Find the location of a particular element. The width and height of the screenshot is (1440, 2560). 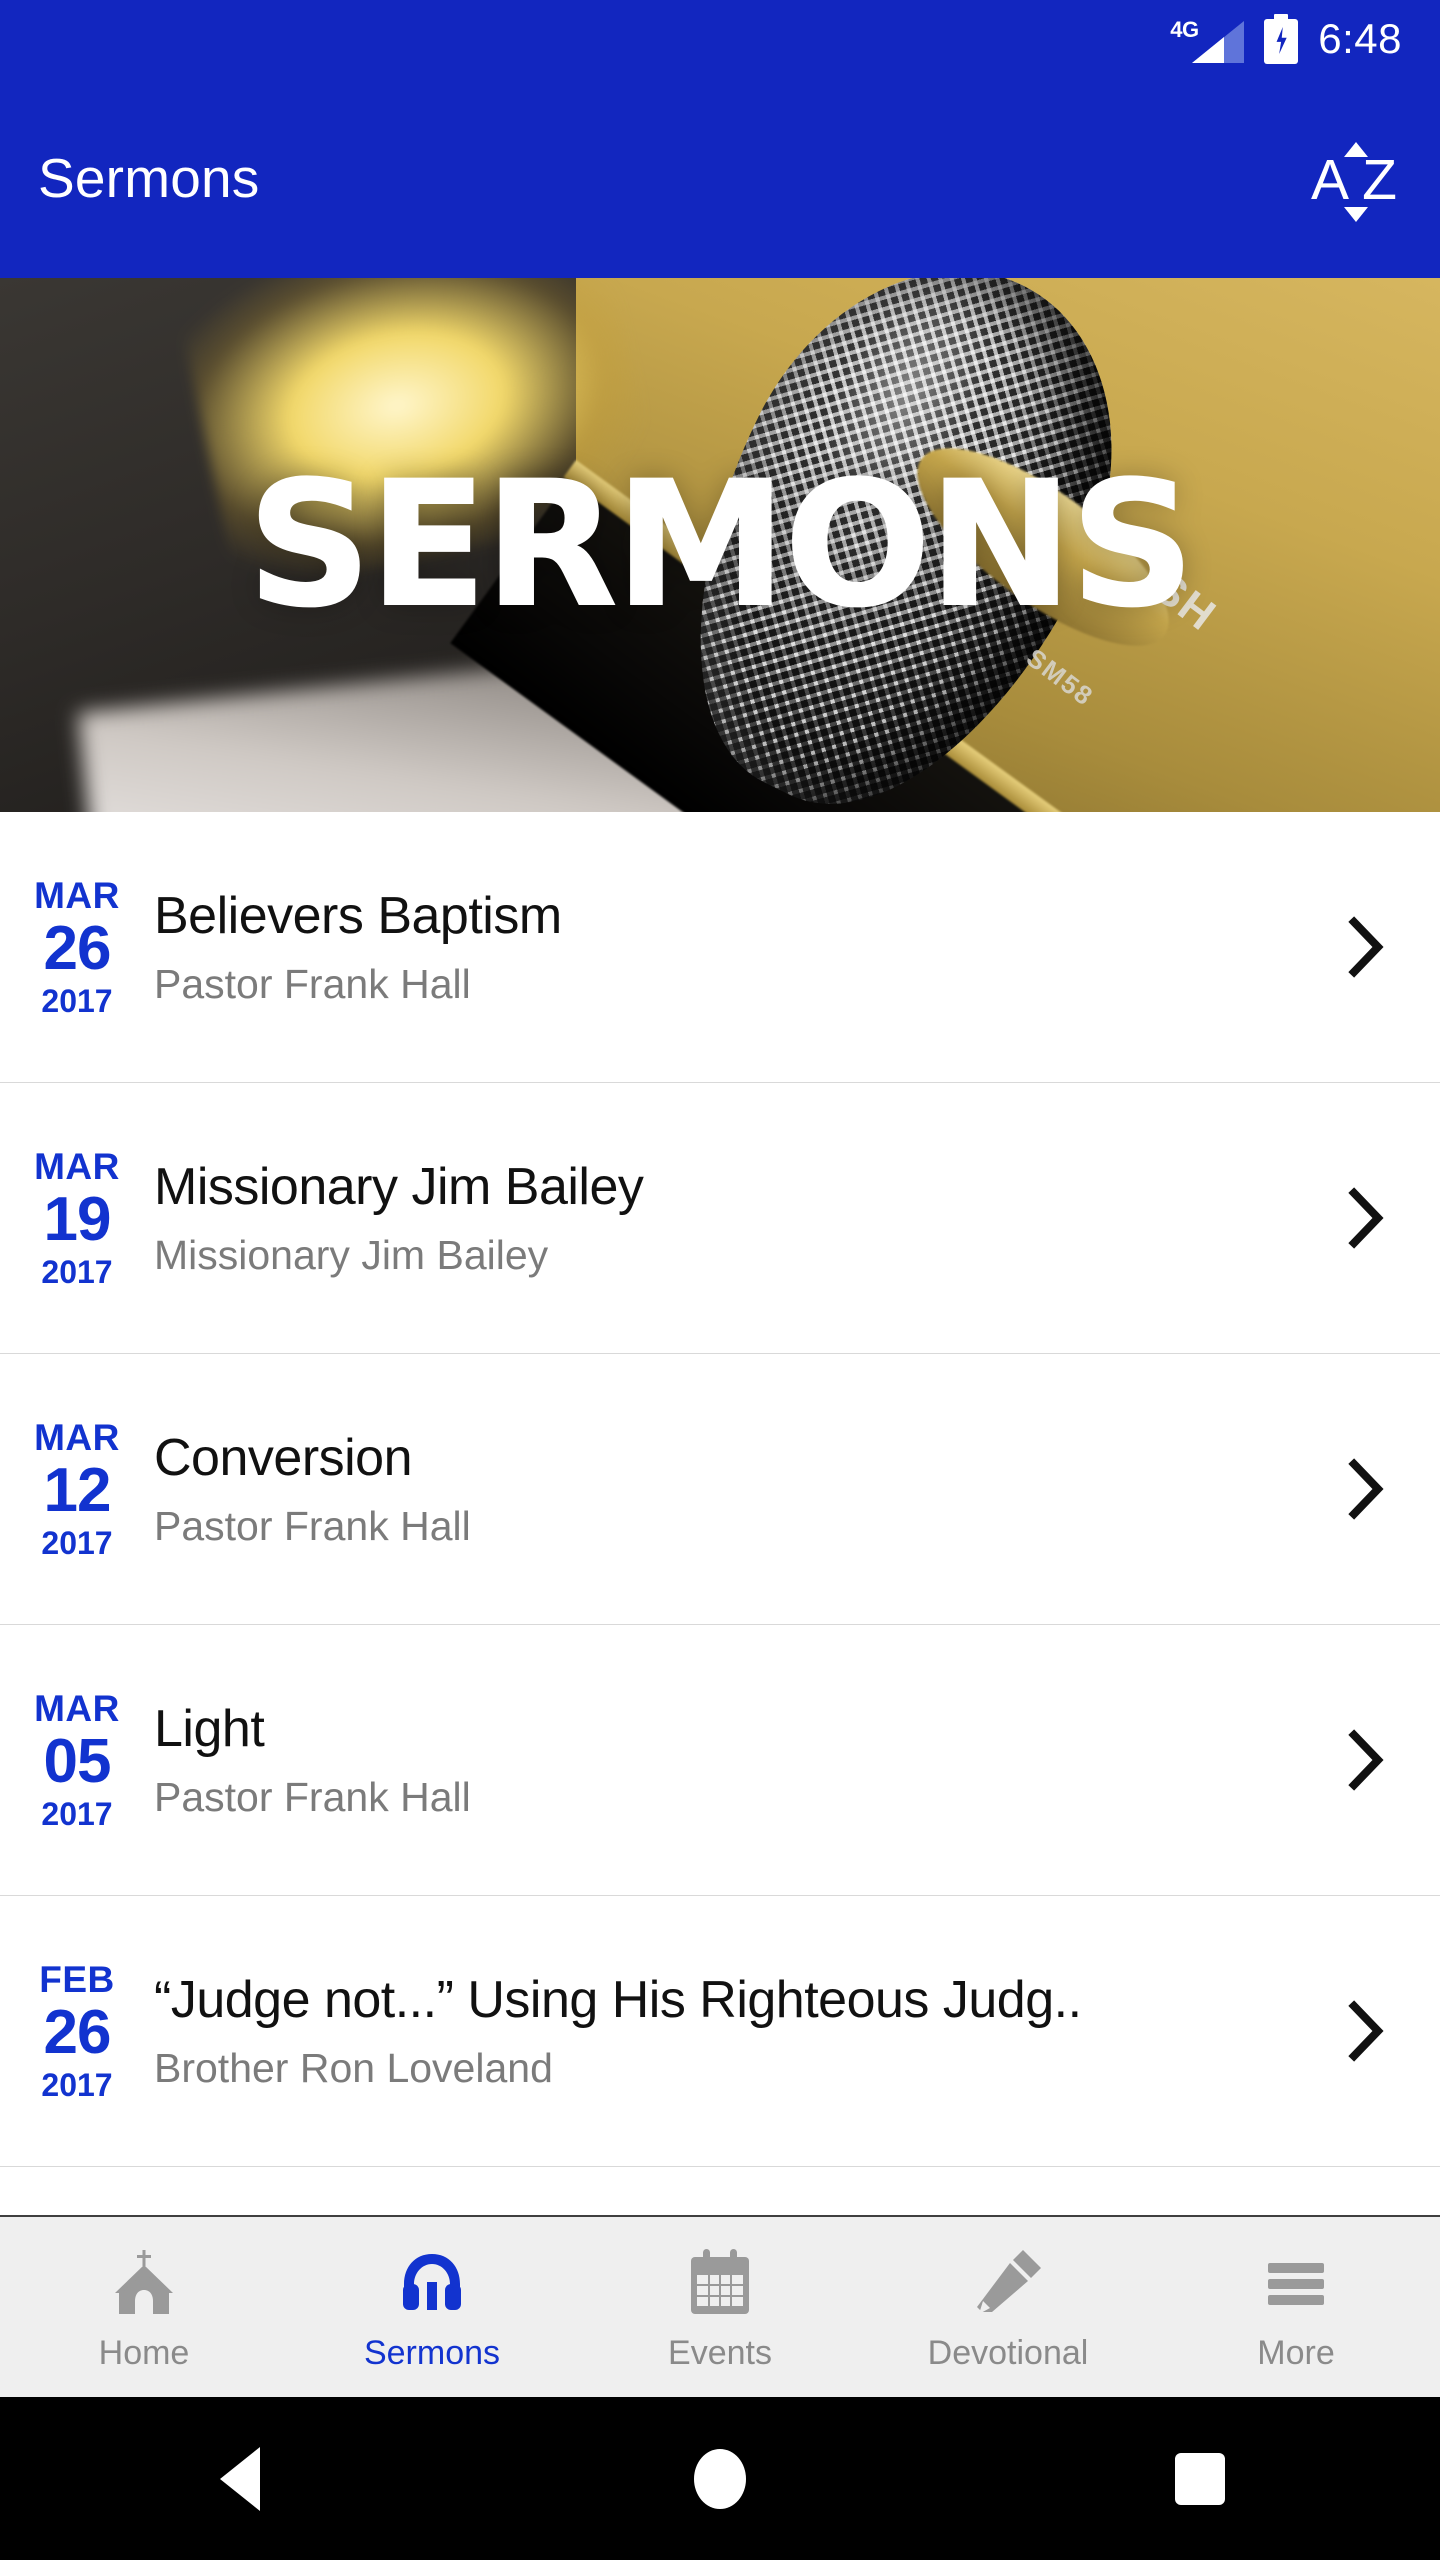

sermon-date-day: 12 is located at coordinates (77, 1490).